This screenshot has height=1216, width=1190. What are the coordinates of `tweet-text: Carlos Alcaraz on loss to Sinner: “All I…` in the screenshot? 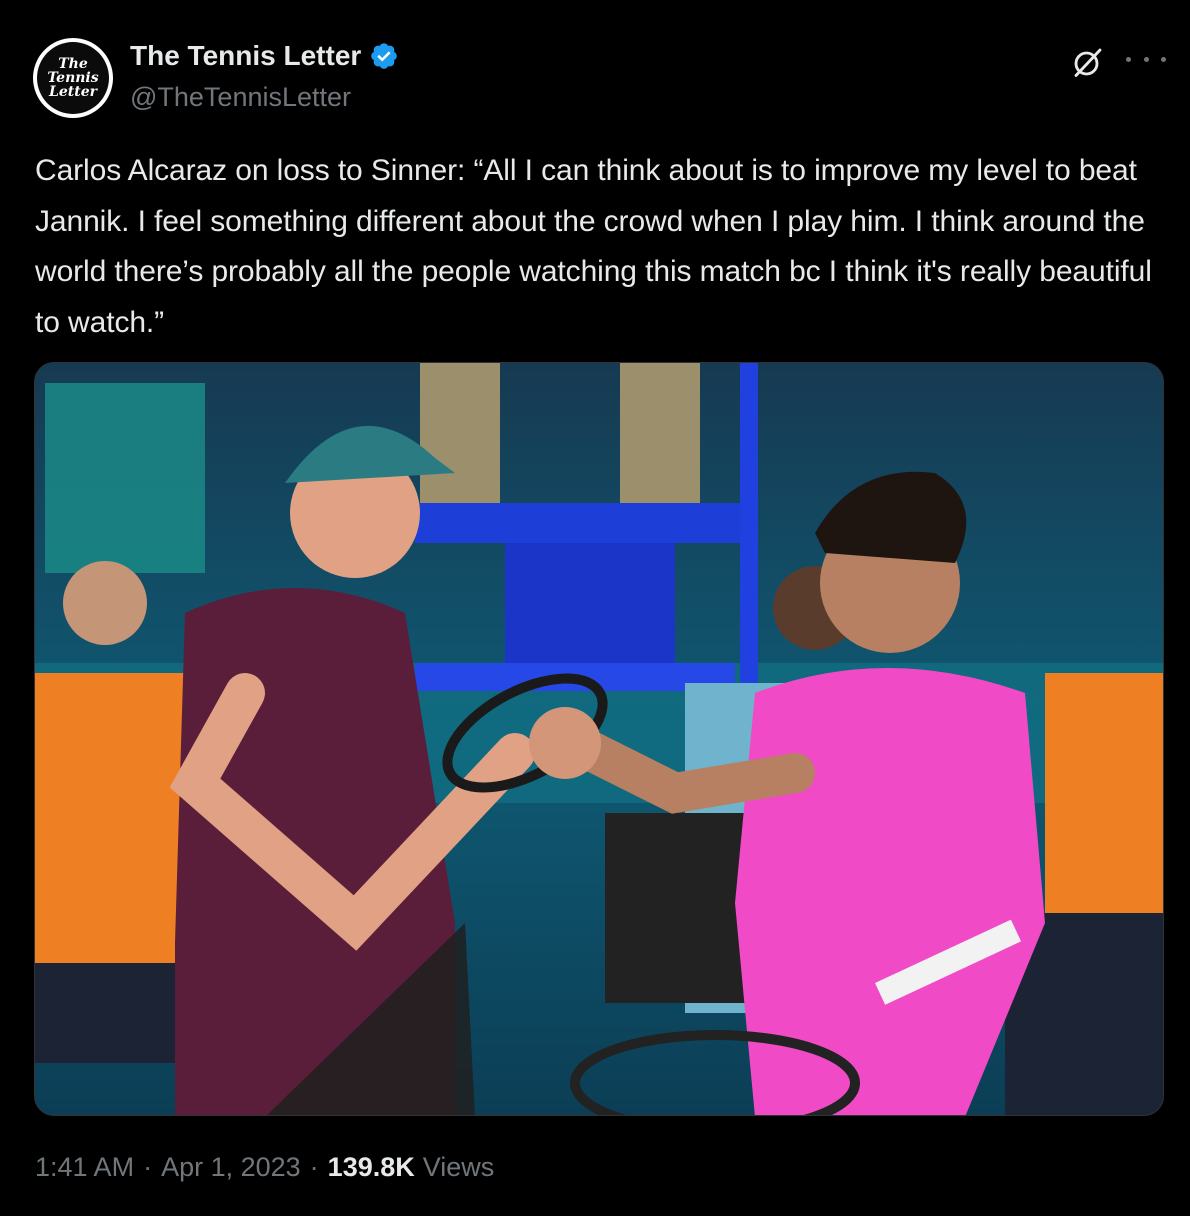 It's located at (593, 246).